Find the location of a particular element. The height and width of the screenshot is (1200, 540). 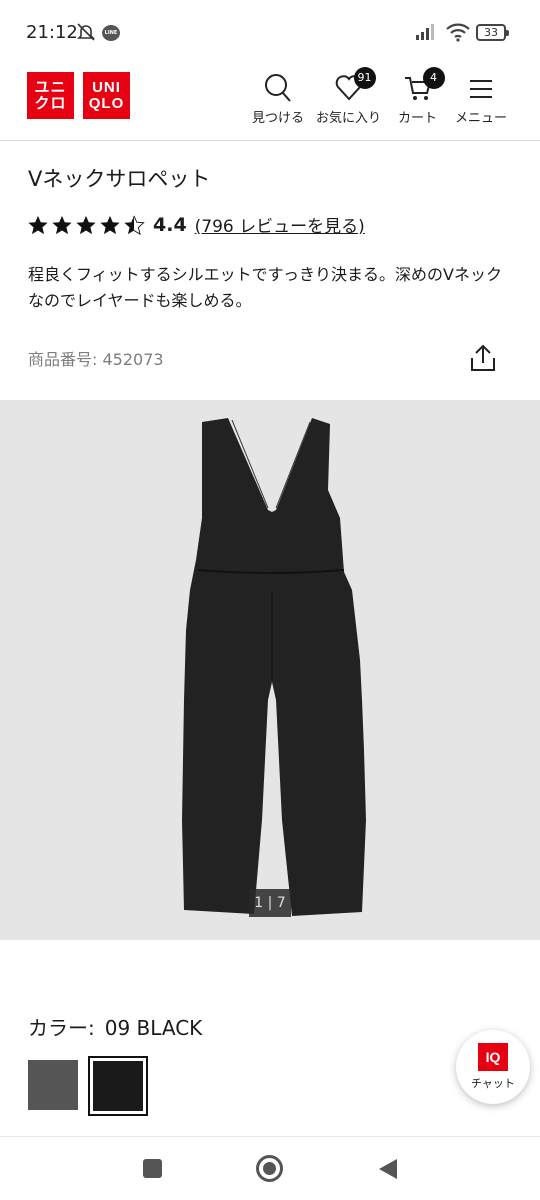

bell-off-icon is located at coordinates (86, 34).